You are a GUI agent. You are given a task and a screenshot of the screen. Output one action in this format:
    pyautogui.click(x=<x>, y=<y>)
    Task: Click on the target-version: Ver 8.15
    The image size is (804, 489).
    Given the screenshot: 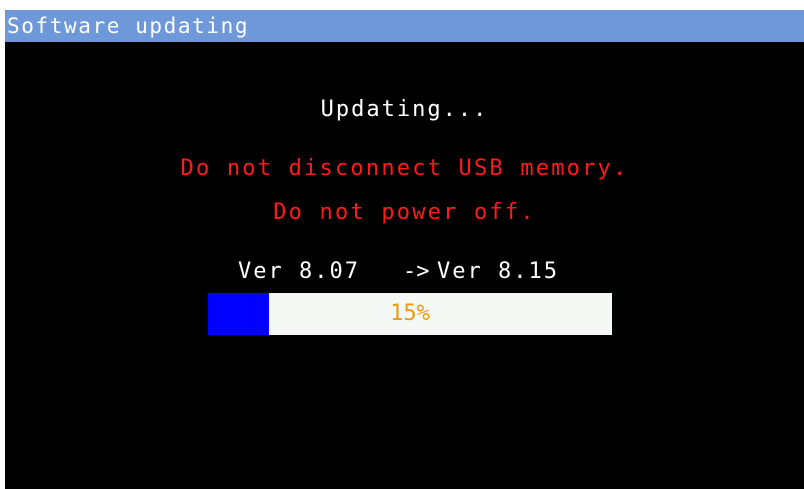 What is the action you would take?
    pyautogui.click(x=498, y=271)
    